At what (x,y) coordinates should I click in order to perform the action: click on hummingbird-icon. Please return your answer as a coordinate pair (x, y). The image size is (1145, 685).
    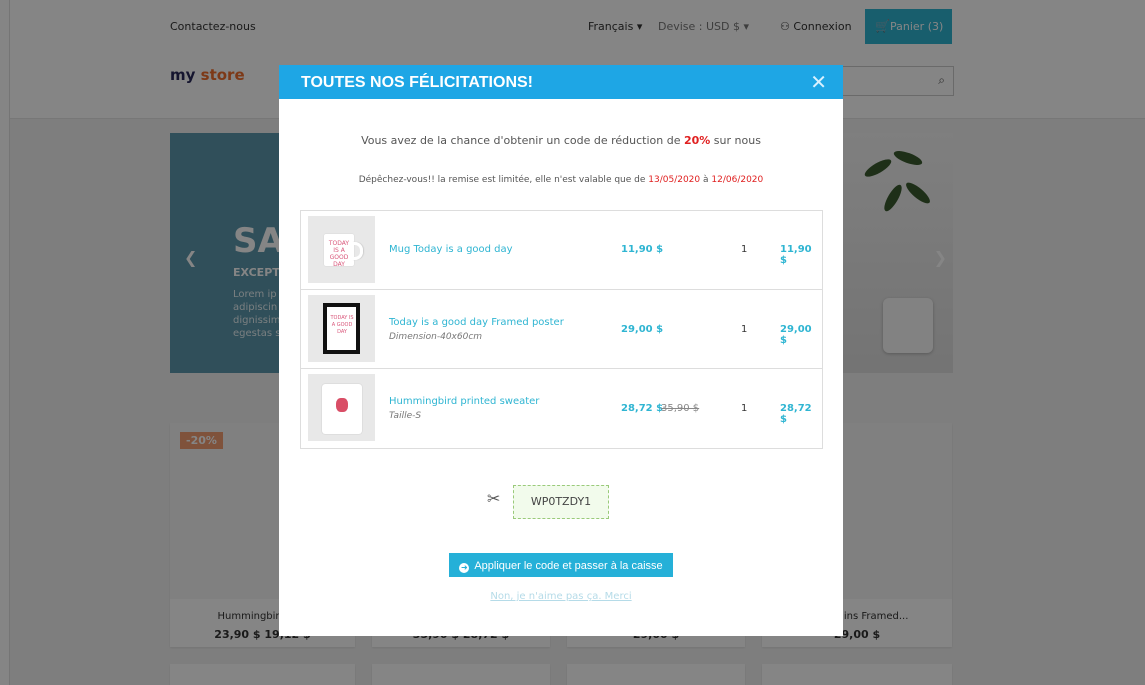
    Looking at the image, I should click on (342, 405).